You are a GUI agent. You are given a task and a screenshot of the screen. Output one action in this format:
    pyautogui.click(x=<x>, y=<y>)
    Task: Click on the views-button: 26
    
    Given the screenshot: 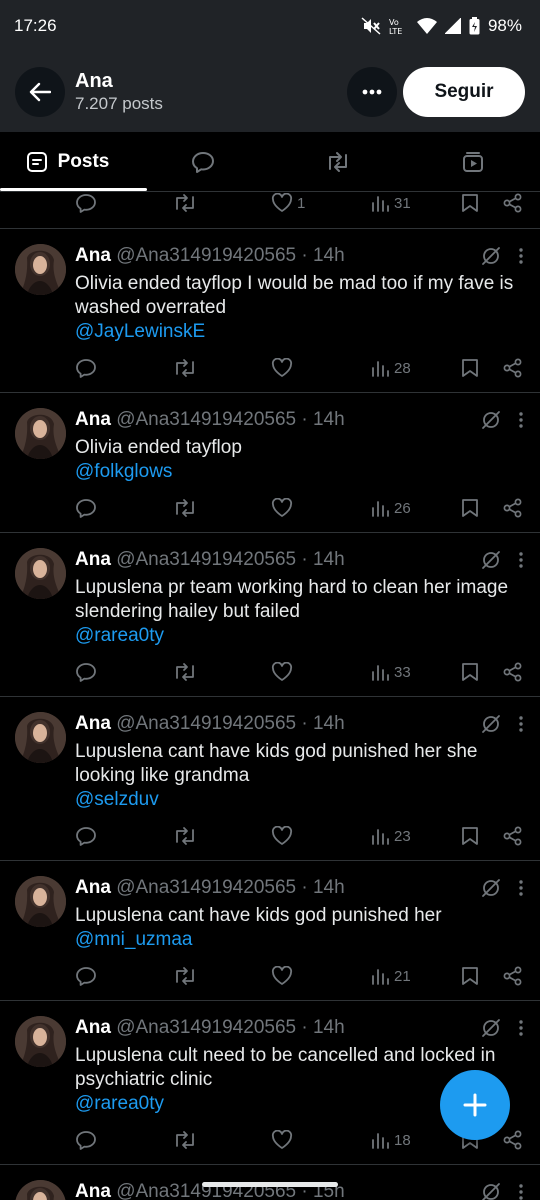 What is the action you would take?
    pyautogui.click(x=390, y=508)
    